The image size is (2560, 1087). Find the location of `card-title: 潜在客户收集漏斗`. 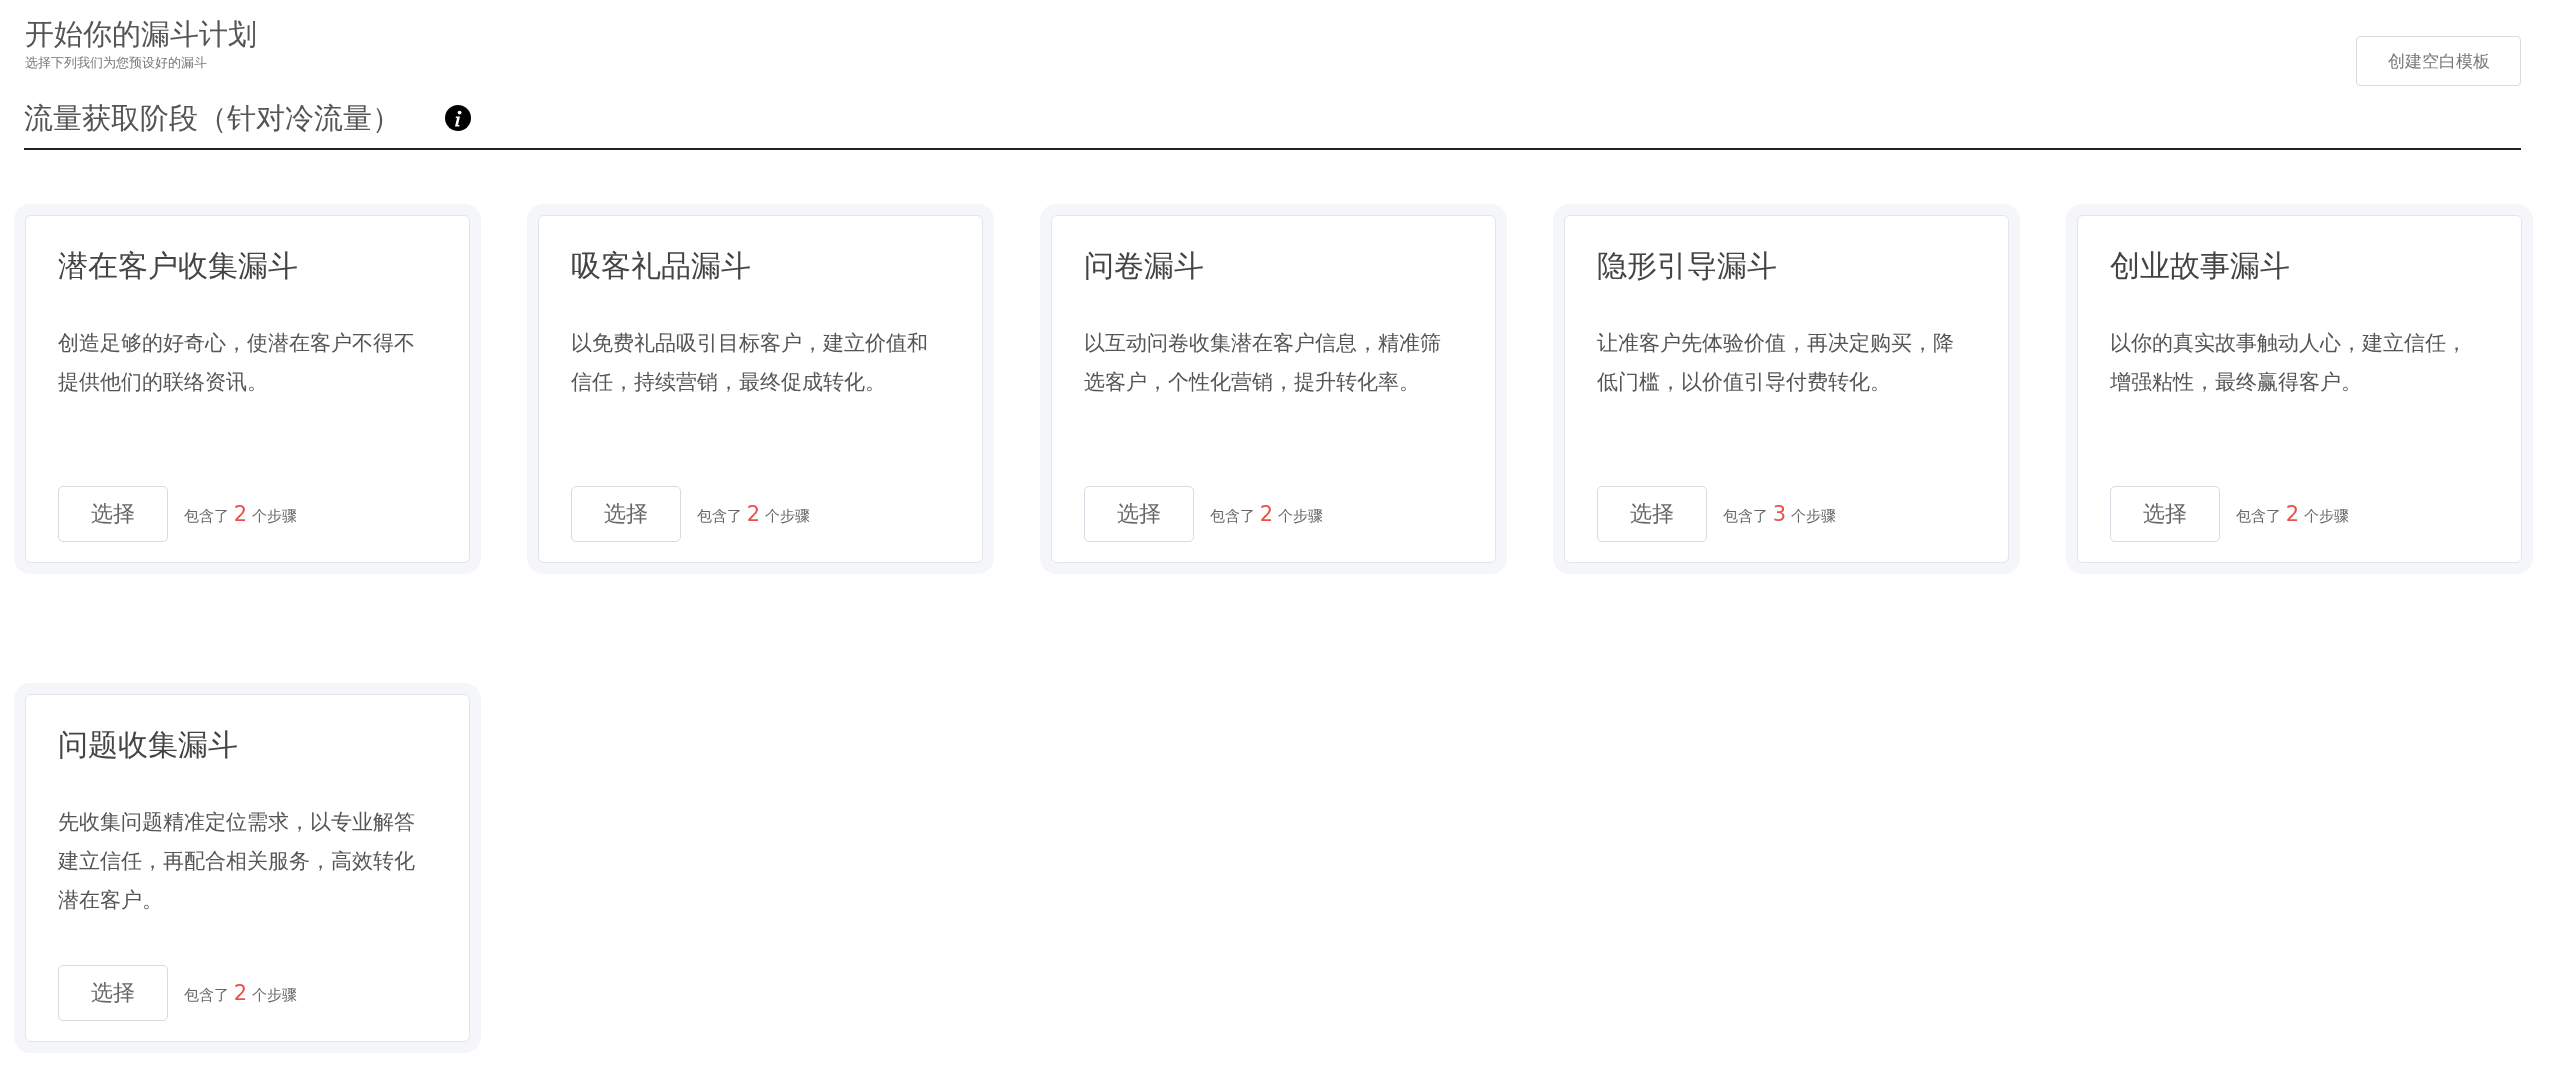

card-title: 潜在客户收集漏斗 is located at coordinates (178, 266).